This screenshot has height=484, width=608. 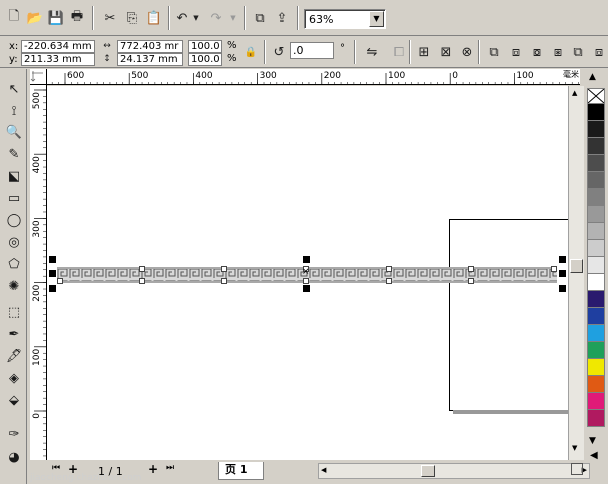 I want to click on zoom-tool-icon: 🔍, so click(x=14, y=132).